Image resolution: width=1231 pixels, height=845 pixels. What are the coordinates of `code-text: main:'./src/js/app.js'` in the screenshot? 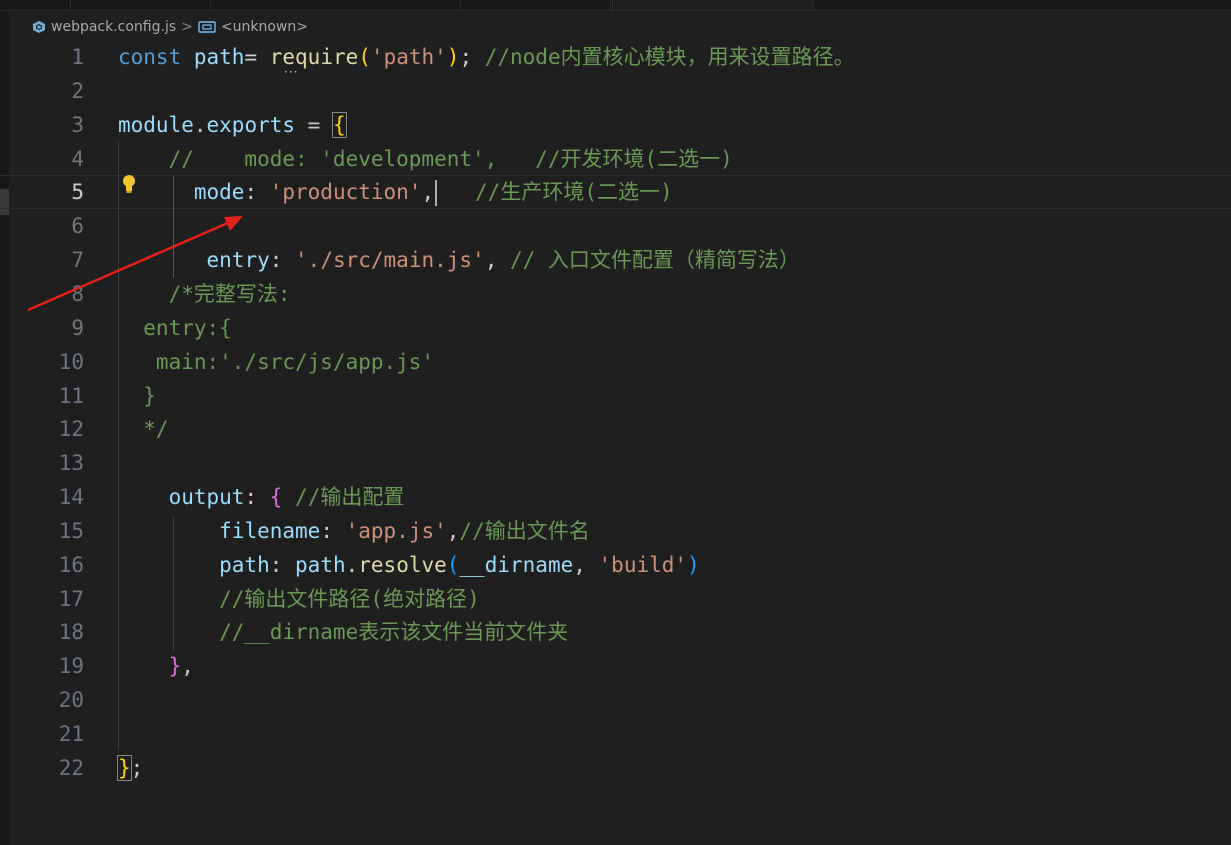 It's located at (276, 362).